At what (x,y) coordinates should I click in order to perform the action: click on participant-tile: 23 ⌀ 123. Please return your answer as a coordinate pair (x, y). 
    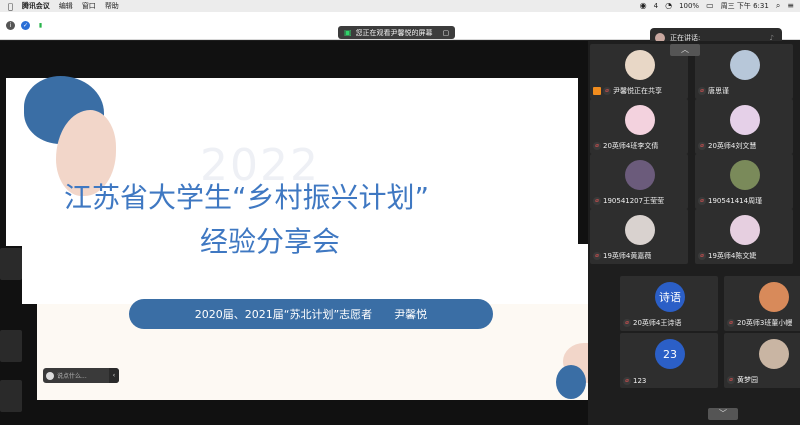
    Looking at the image, I should click on (669, 360).